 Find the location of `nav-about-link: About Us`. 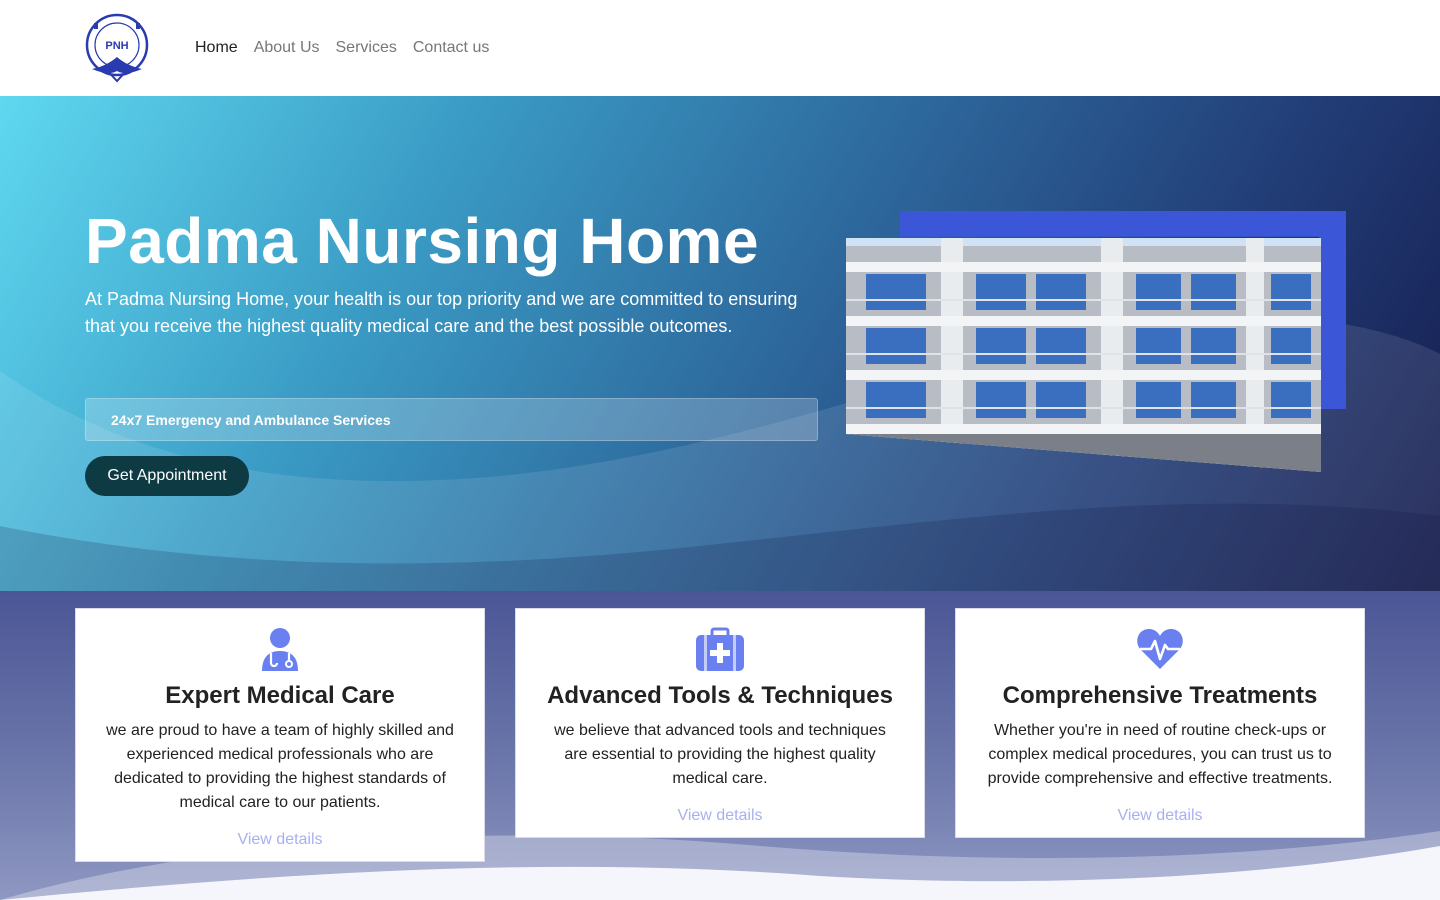

nav-about-link: About Us is located at coordinates (287, 48).